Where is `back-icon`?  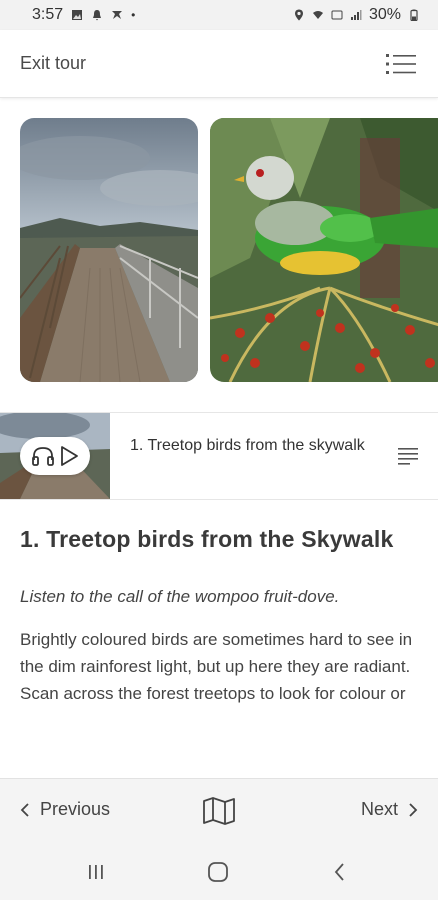
back-icon is located at coordinates (340, 872).